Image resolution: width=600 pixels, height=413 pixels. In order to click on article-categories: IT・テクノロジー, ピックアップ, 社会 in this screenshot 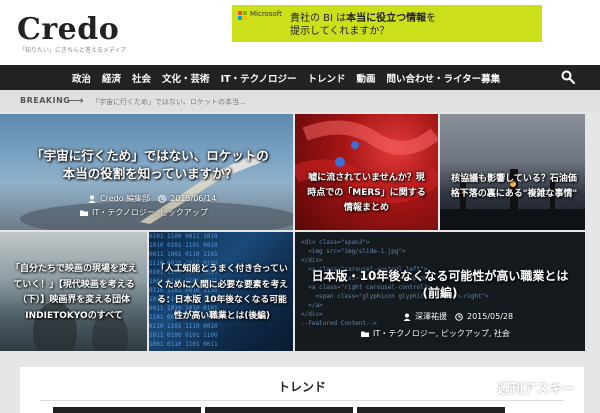, I will do `click(441, 333)`.